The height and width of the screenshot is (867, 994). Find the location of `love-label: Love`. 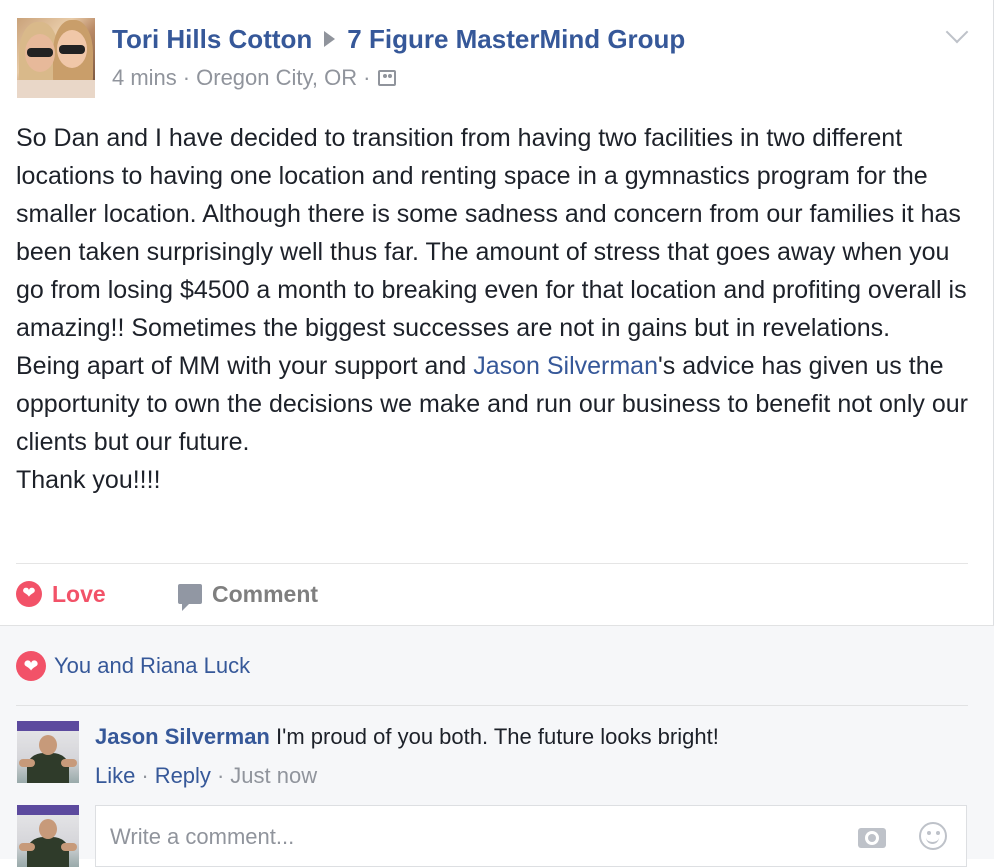

love-label: Love is located at coordinates (79, 593).